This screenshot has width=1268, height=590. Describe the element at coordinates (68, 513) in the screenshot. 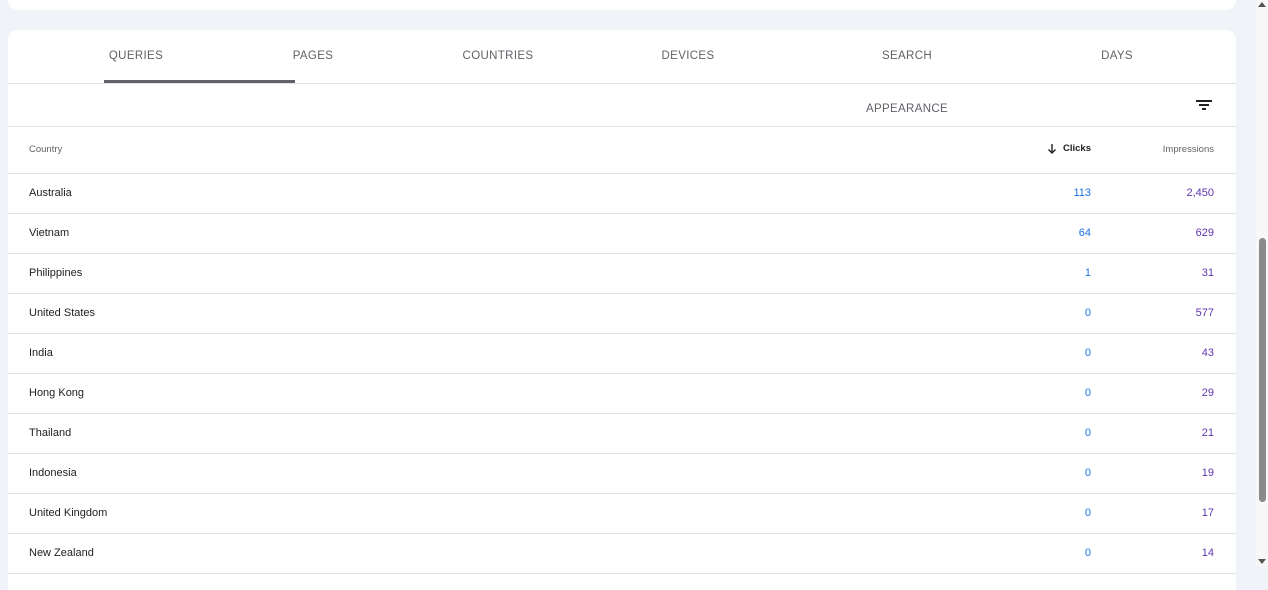

I see `cell-country: United Kingdom` at that location.